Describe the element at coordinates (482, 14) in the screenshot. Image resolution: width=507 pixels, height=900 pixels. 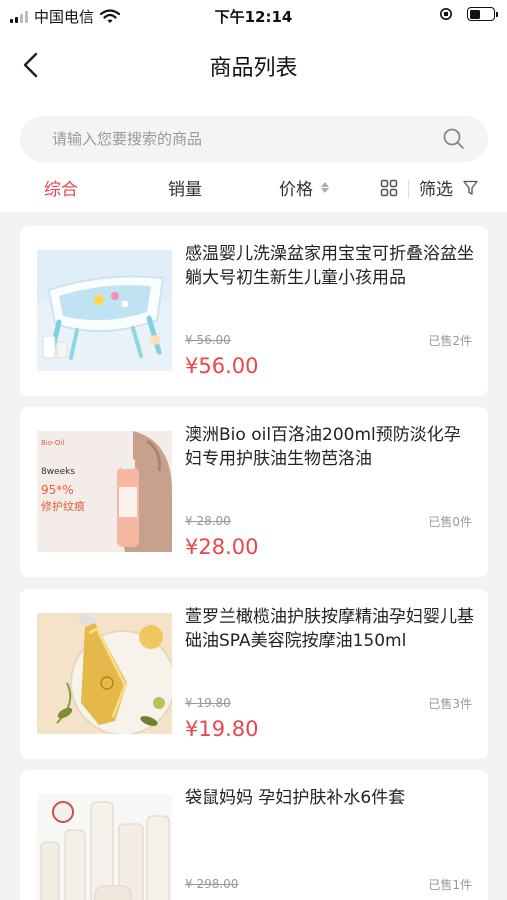
I see `battery-icon` at that location.